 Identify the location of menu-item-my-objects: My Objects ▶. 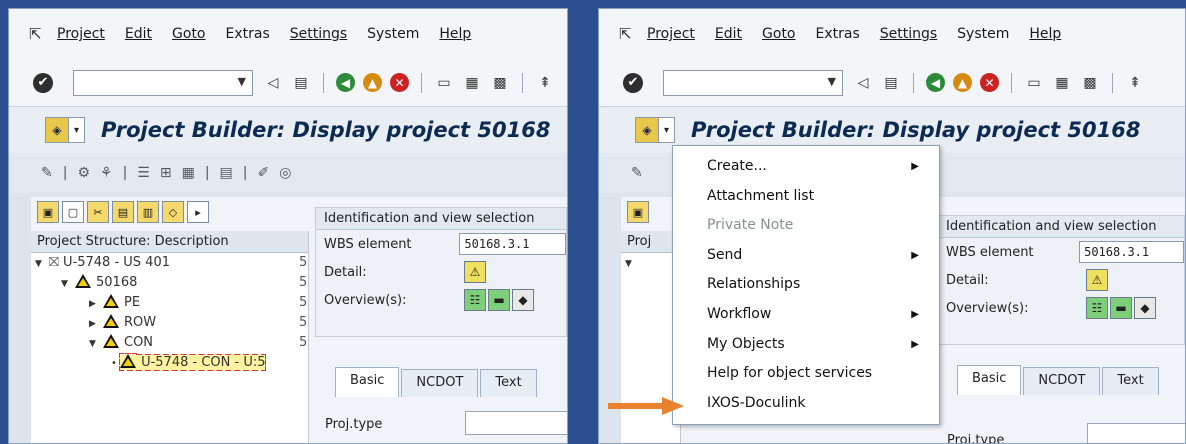
(806, 345).